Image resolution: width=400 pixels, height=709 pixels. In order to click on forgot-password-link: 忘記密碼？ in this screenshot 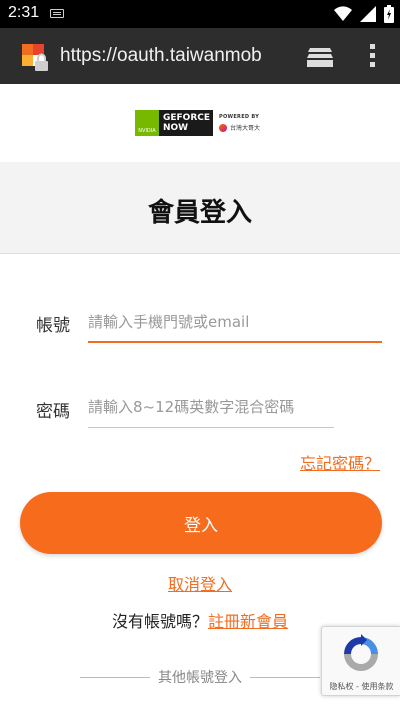, I will do `click(340, 462)`.